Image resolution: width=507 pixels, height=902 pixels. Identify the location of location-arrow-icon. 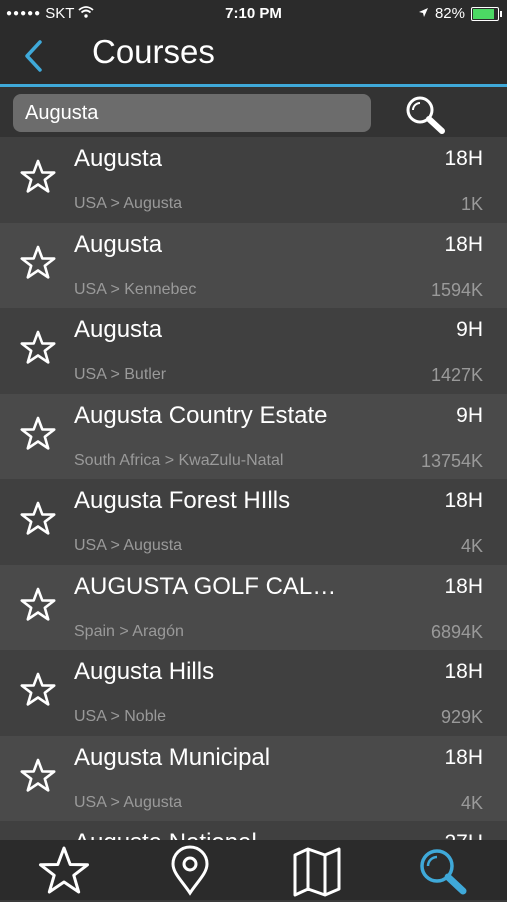
(423, 13).